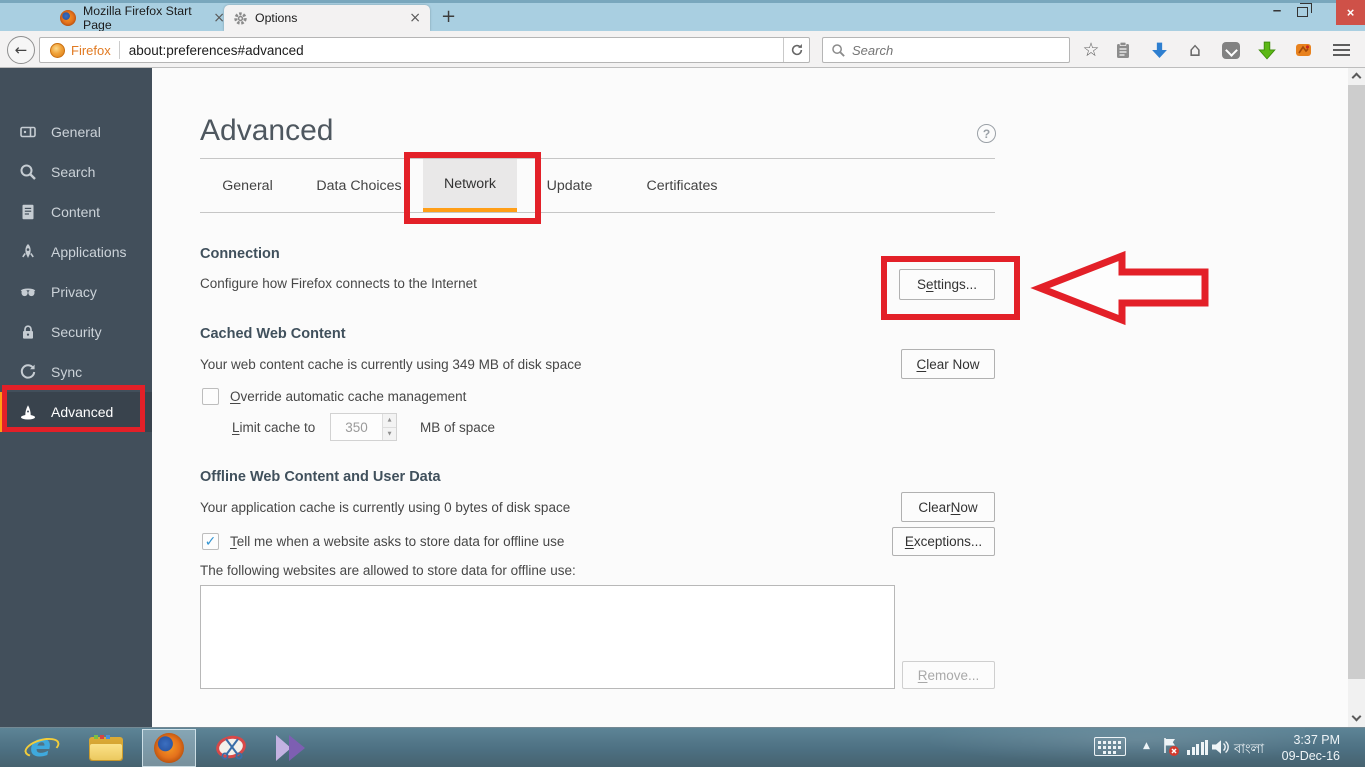  I want to click on site-identity-icon, so click(57, 50).